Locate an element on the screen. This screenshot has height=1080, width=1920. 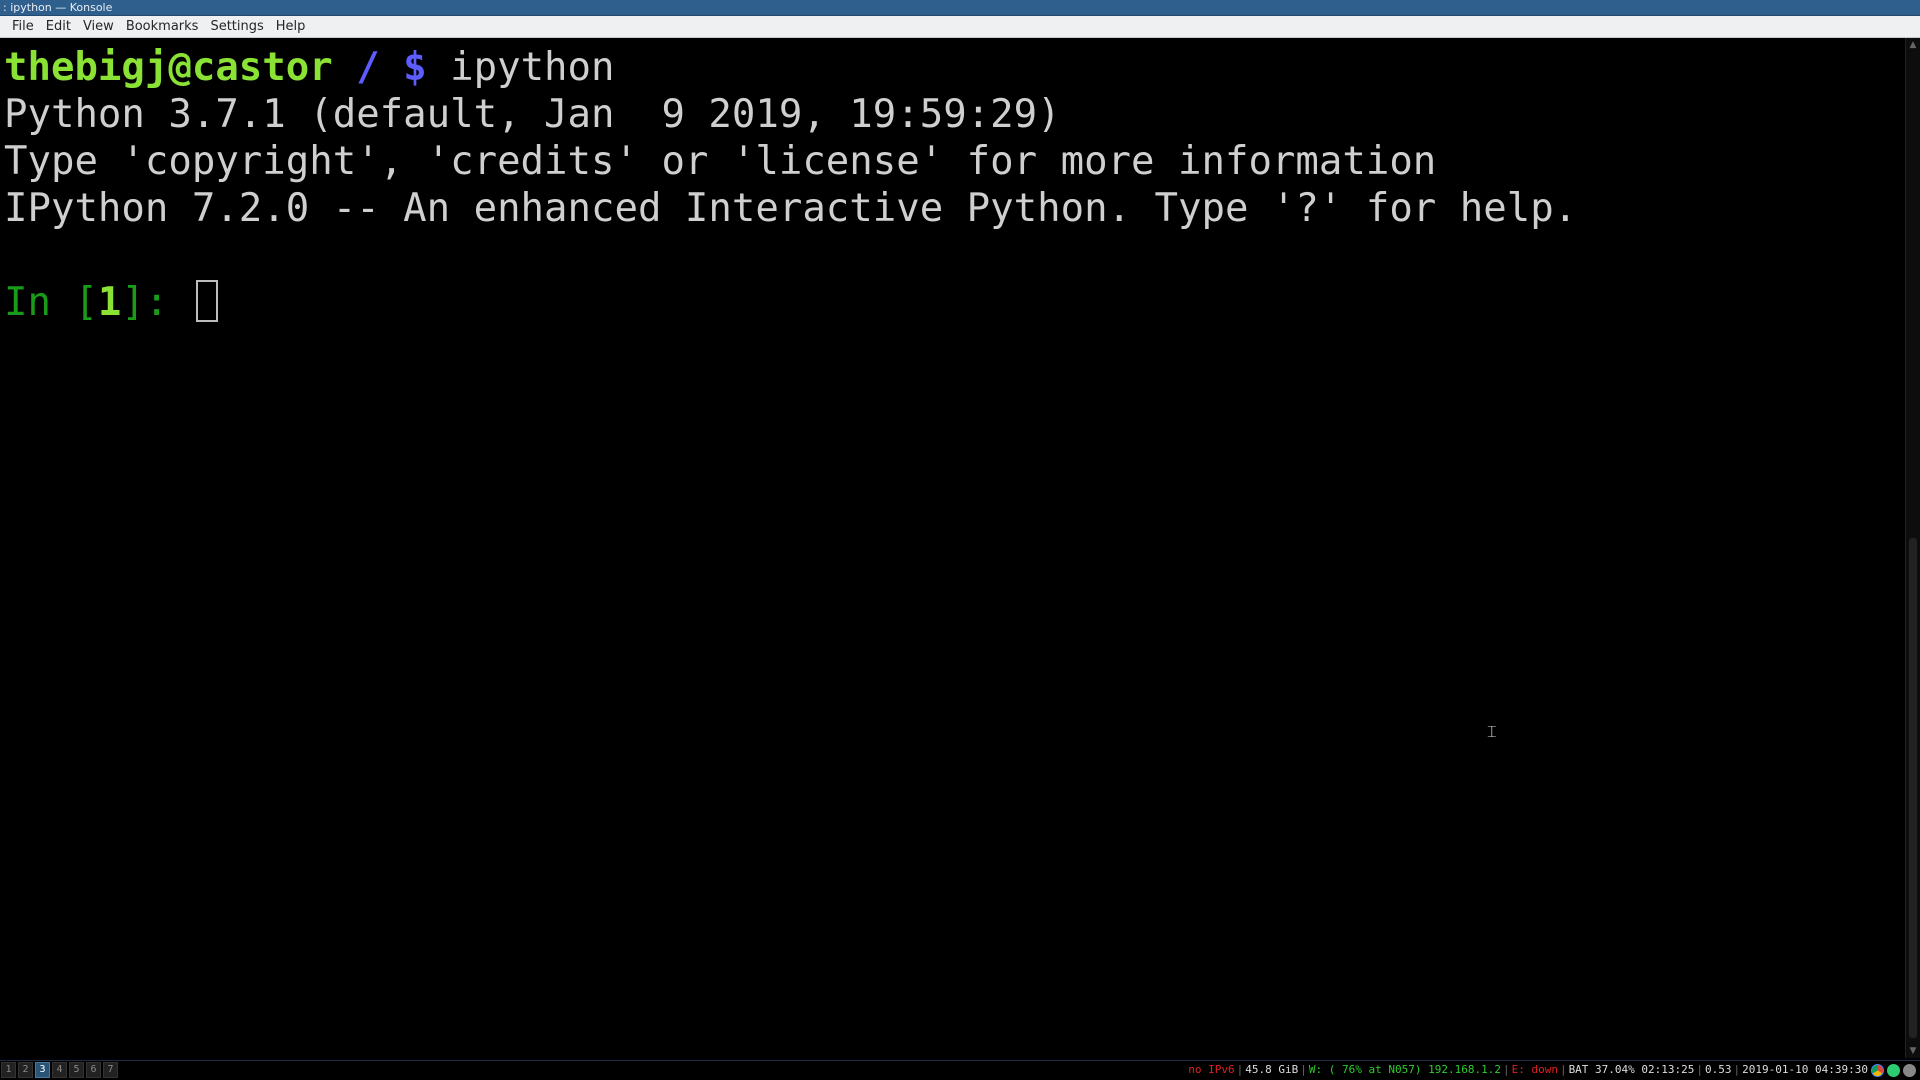
status-battery: BAT 37.04% 02:13:25 is located at coordinates (1631, 1069).